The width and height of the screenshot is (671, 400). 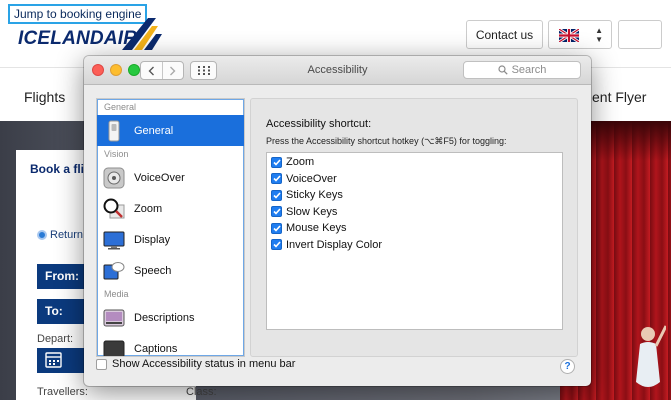 What do you see at coordinates (44, 97) in the screenshot?
I see `nav-flights: Flights` at bounding box center [44, 97].